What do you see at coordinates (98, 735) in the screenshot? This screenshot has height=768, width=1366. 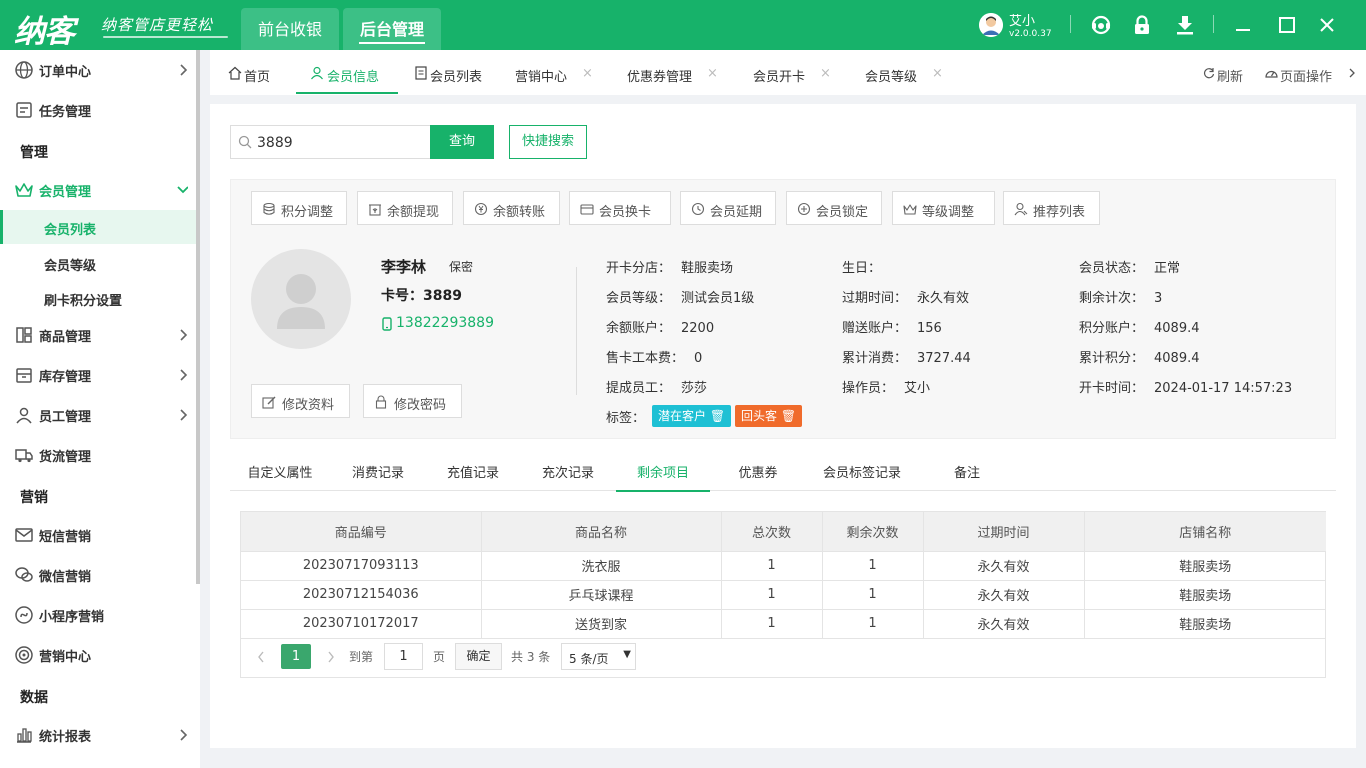 I see `sidebar-item-report: 统计报表` at bounding box center [98, 735].